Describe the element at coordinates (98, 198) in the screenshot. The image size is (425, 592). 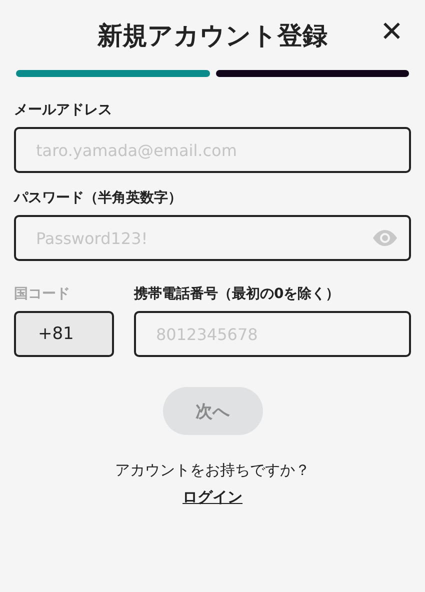
I see `field-label: パスワード（半角英数字）` at that location.